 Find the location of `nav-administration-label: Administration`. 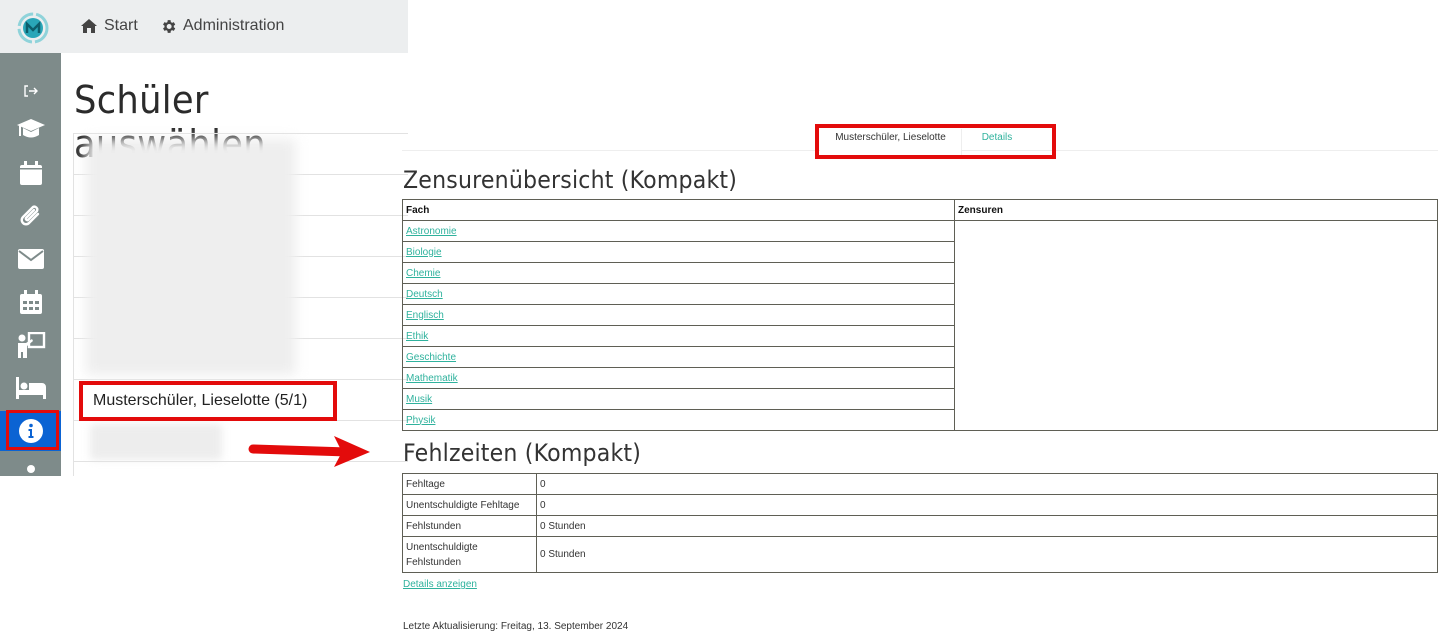

nav-administration-label: Administration is located at coordinates (234, 25).